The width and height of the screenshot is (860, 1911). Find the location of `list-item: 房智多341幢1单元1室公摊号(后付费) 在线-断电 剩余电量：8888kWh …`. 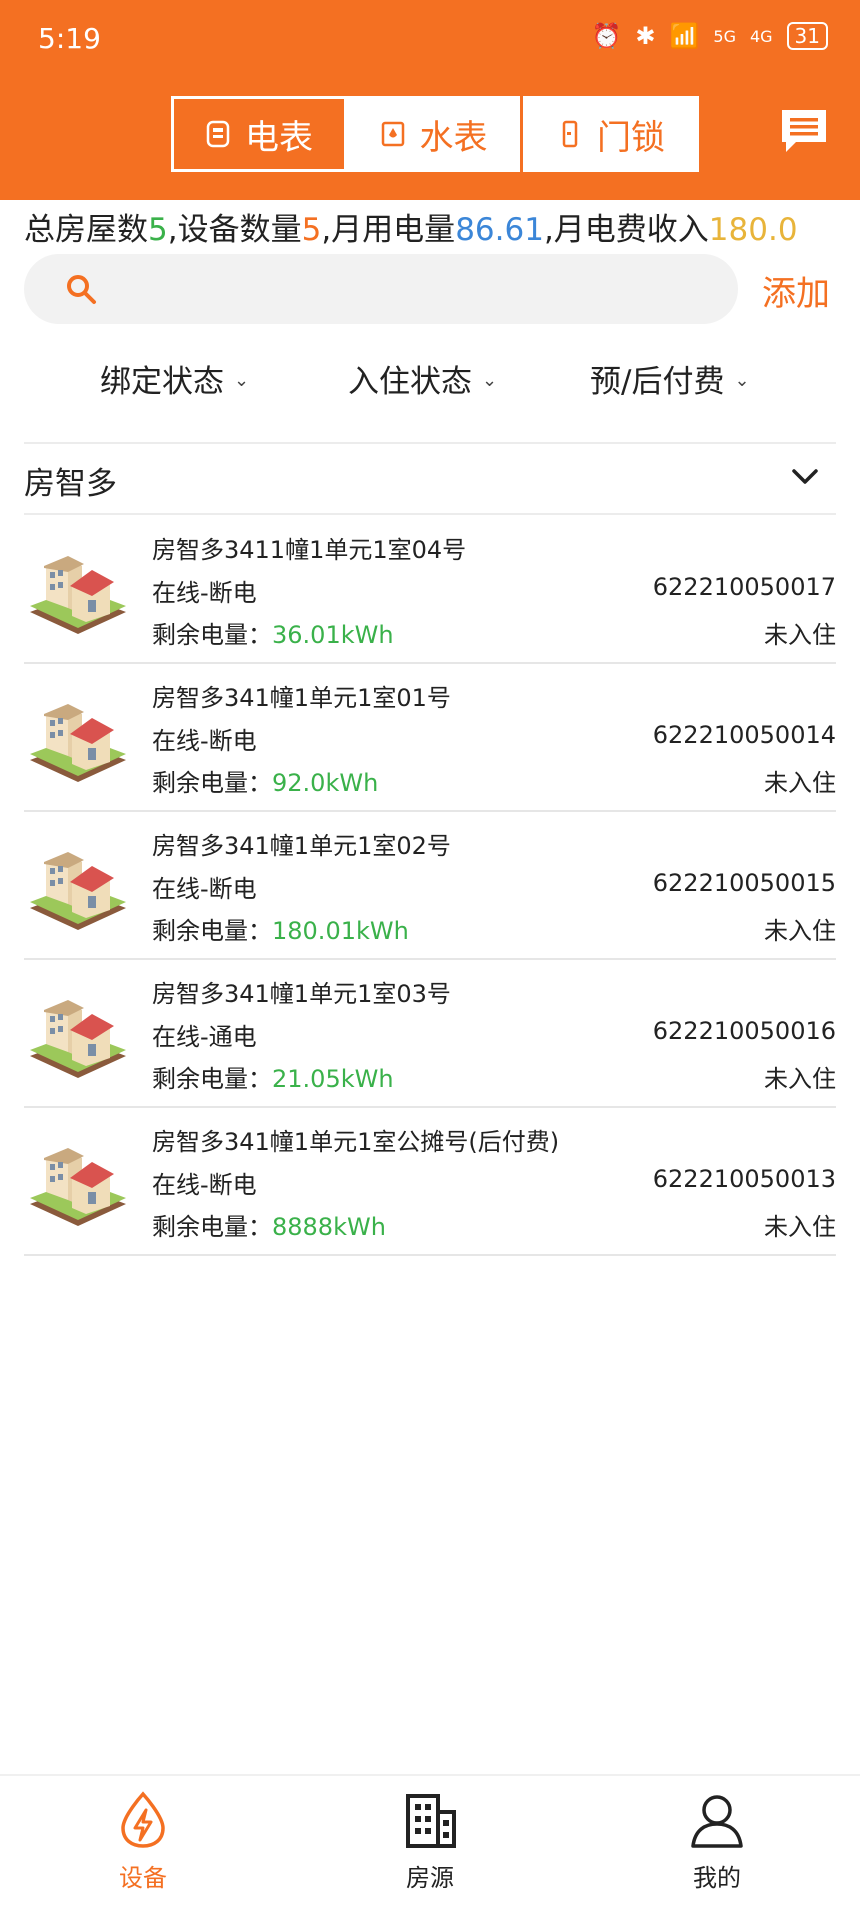

list-item: 房智多341幢1单元1室公摊号(后付费) 在线-断电 剩余电量：8888kWh … is located at coordinates (430, 1182).